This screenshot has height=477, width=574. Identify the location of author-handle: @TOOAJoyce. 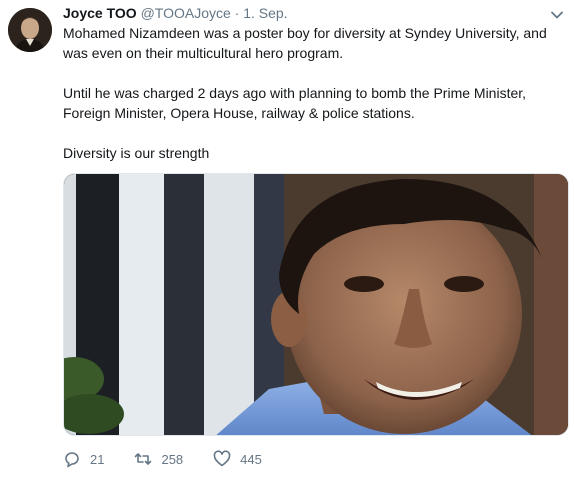
(186, 13).